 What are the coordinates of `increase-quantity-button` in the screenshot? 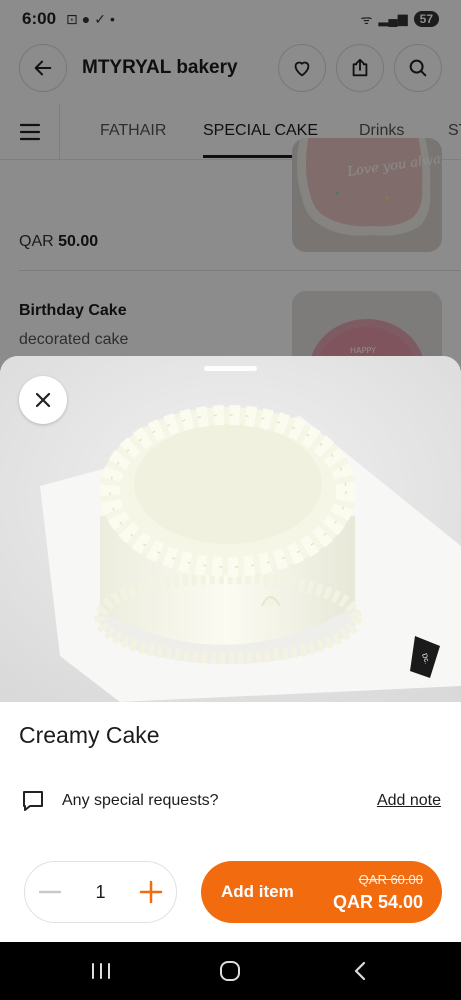 It's located at (151, 892).